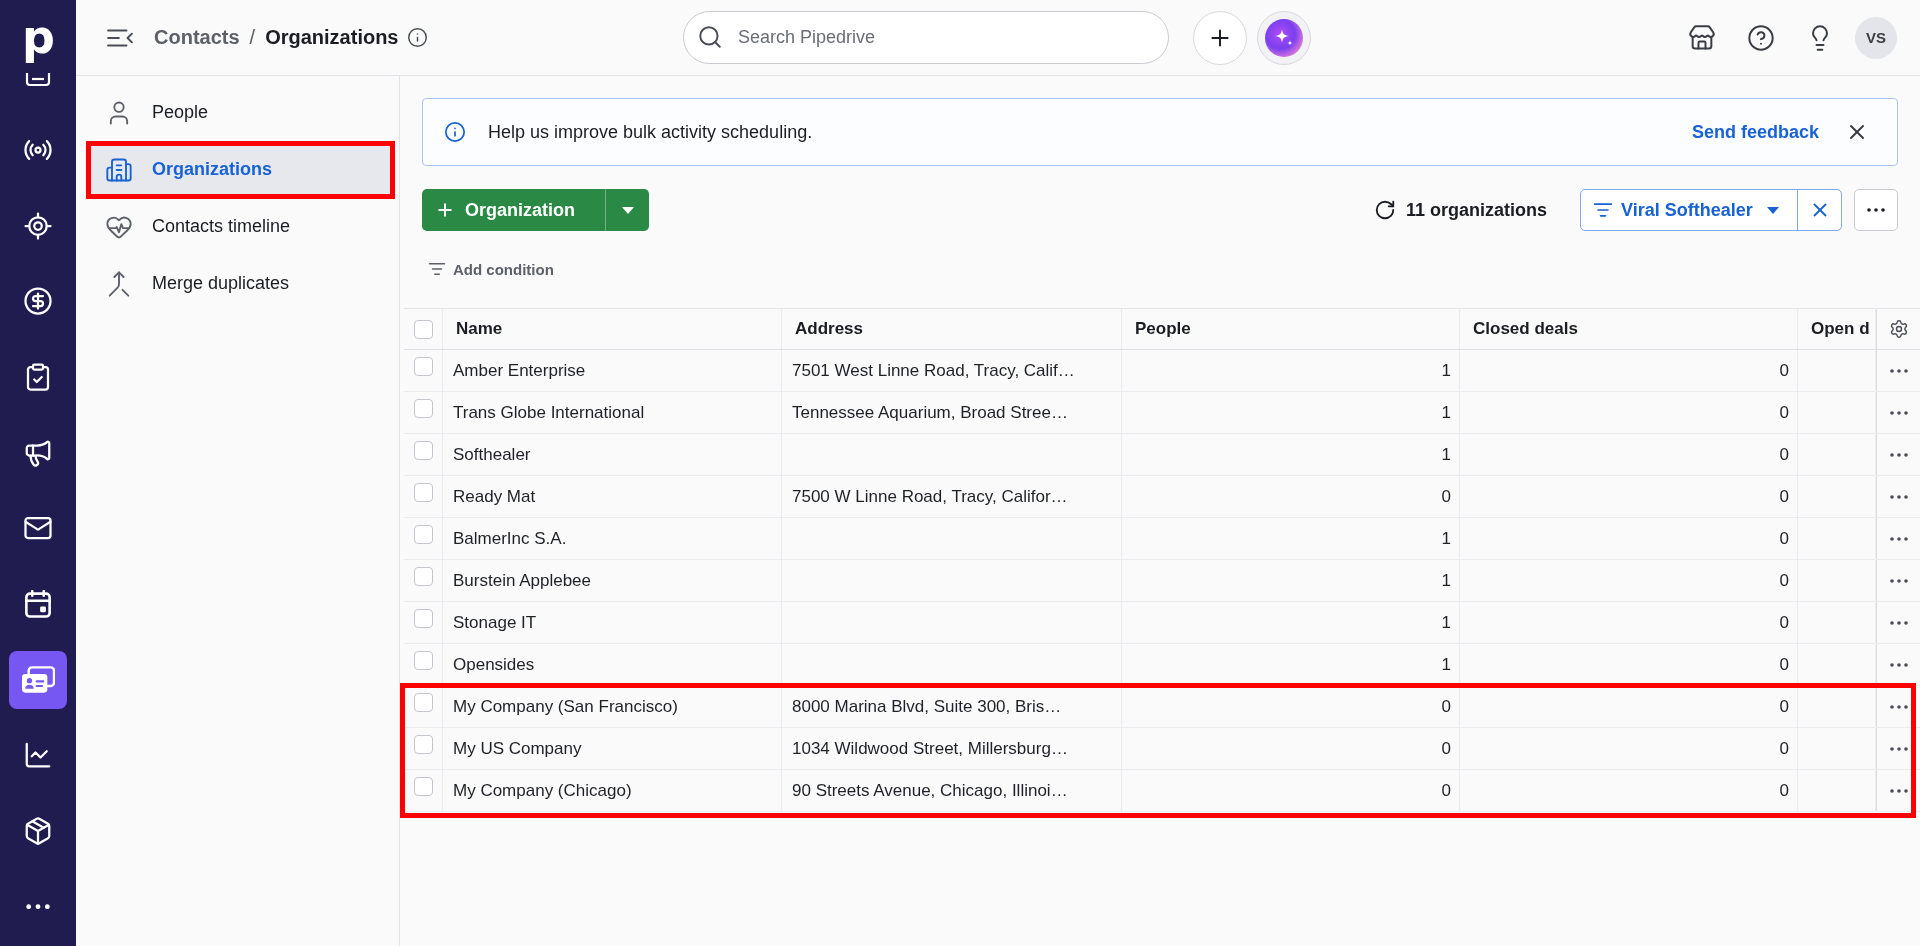 The image size is (1920, 946). Describe the element at coordinates (197, 37) in the screenshot. I see `breadcrumb-link: Contacts` at that location.